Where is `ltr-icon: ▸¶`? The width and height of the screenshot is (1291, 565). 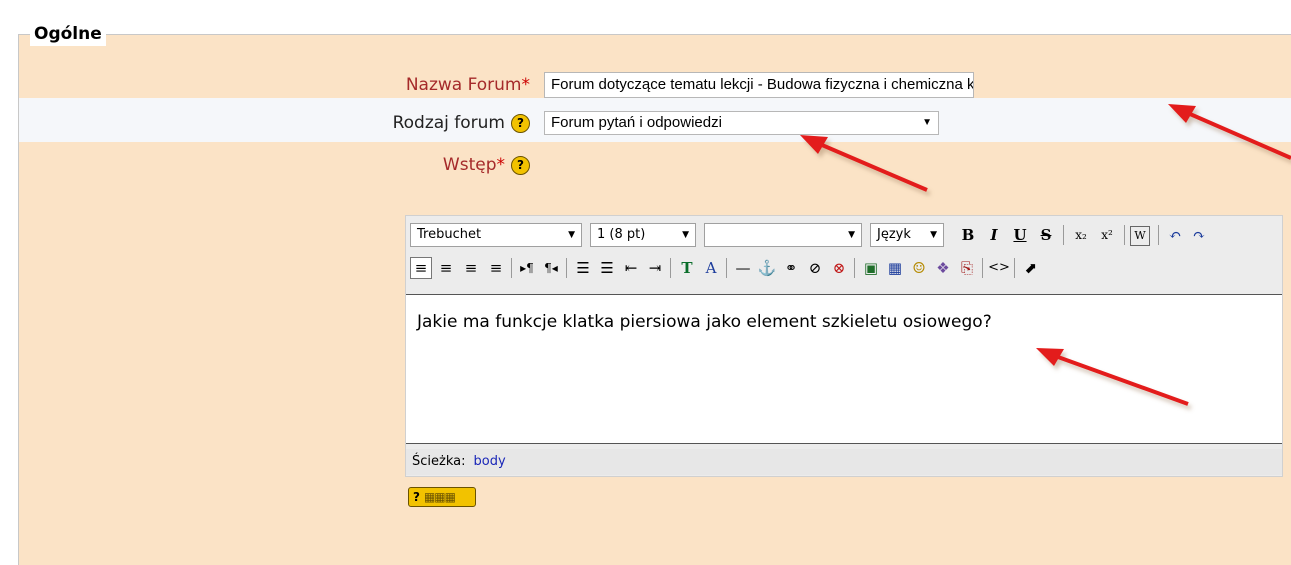 ltr-icon: ▸¶ is located at coordinates (527, 268).